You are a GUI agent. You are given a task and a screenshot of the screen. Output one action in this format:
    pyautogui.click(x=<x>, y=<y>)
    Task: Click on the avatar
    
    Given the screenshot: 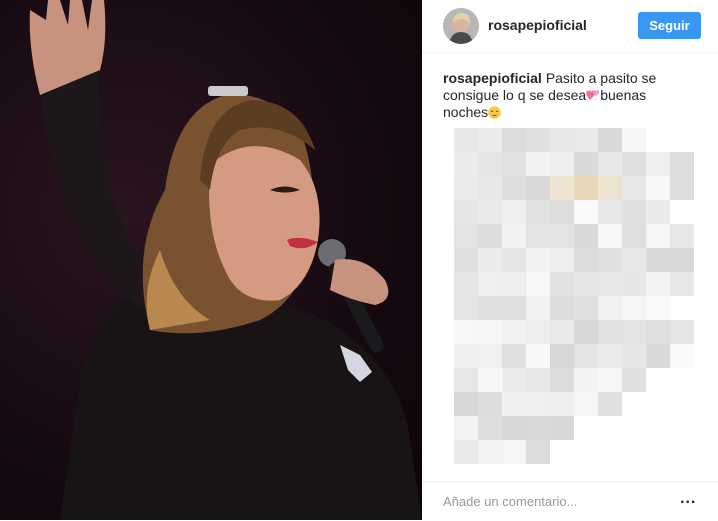 What is the action you would take?
    pyautogui.click(x=461, y=26)
    